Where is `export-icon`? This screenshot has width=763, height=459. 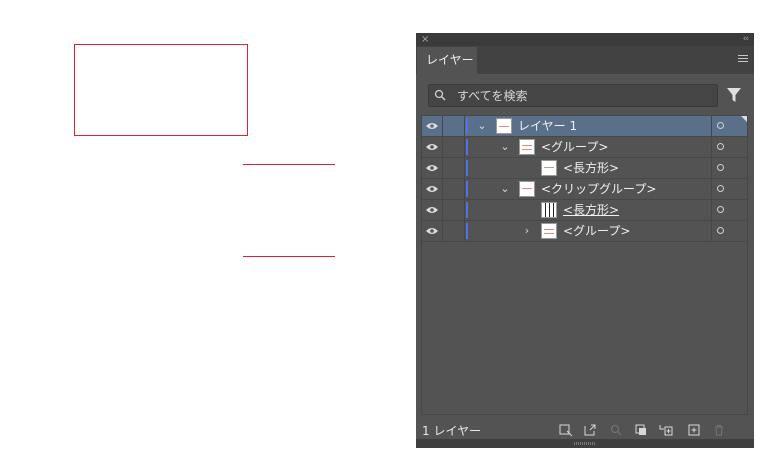
export-icon is located at coordinates (590, 430).